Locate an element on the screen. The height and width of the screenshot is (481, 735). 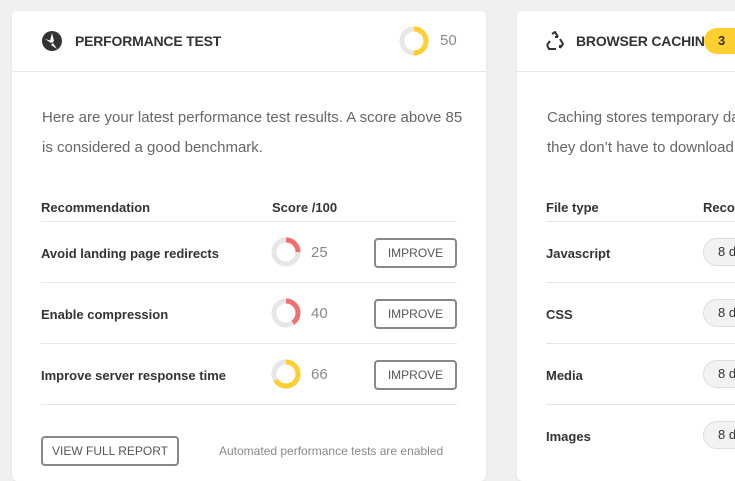
view-full-report-button: View Full Report is located at coordinates (110, 451).